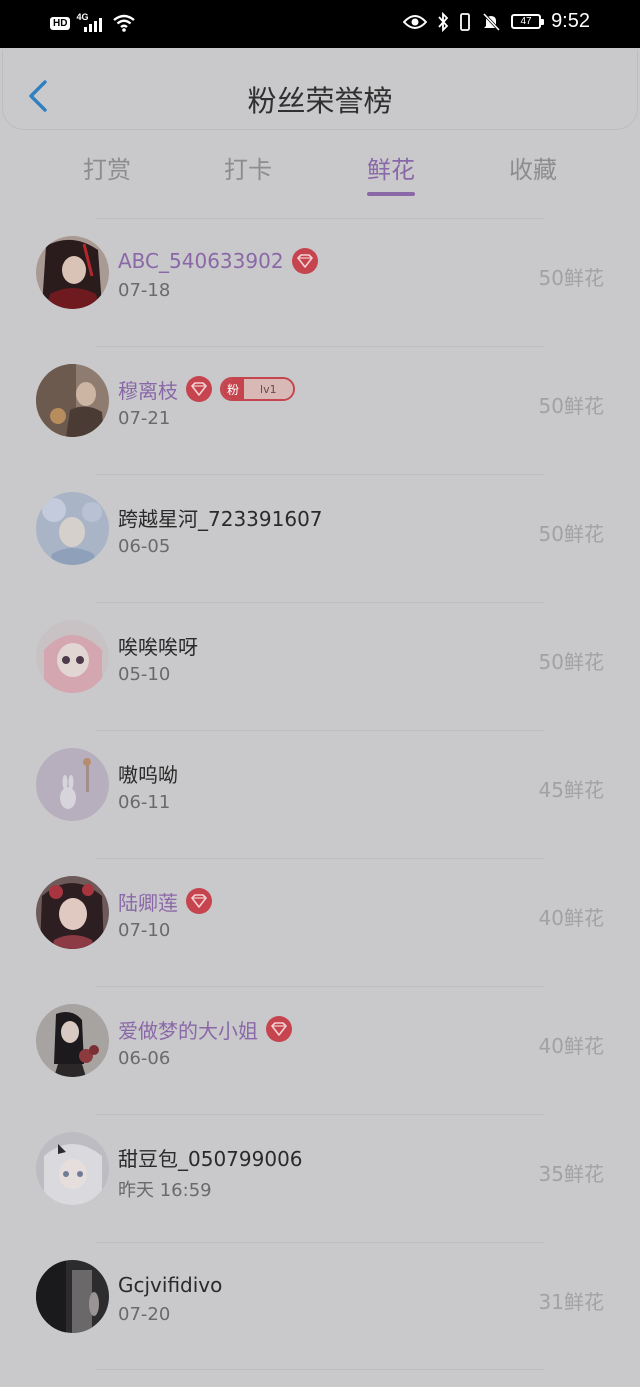 This screenshot has width=640, height=1387. Describe the element at coordinates (491, 21) in the screenshot. I see `bell-muted-icon` at that location.